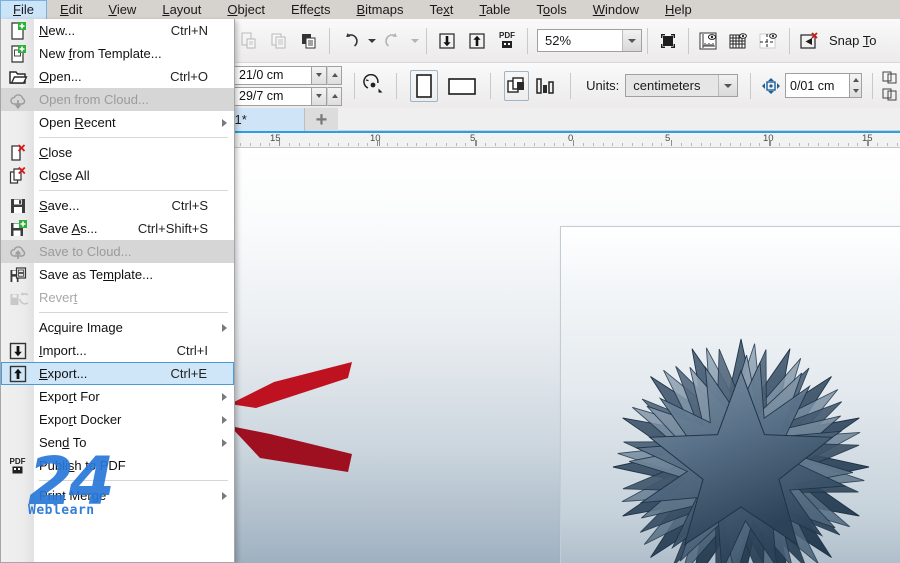 This screenshot has height=563, width=900. What do you see at coordinates (117, 419) in the screenshot?
I see `menu-item-export-docker: Export Docker` at bounding box center [117, 419].